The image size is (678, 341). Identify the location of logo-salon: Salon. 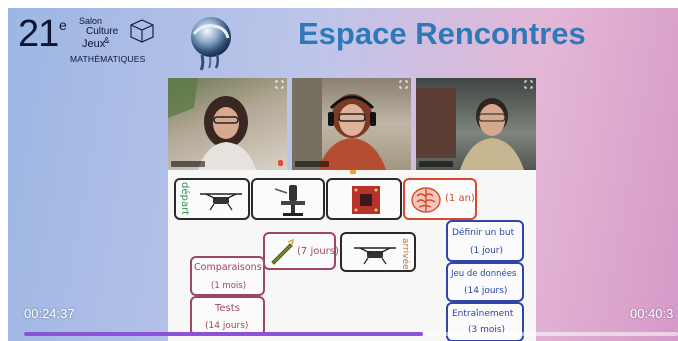
(91, 21).